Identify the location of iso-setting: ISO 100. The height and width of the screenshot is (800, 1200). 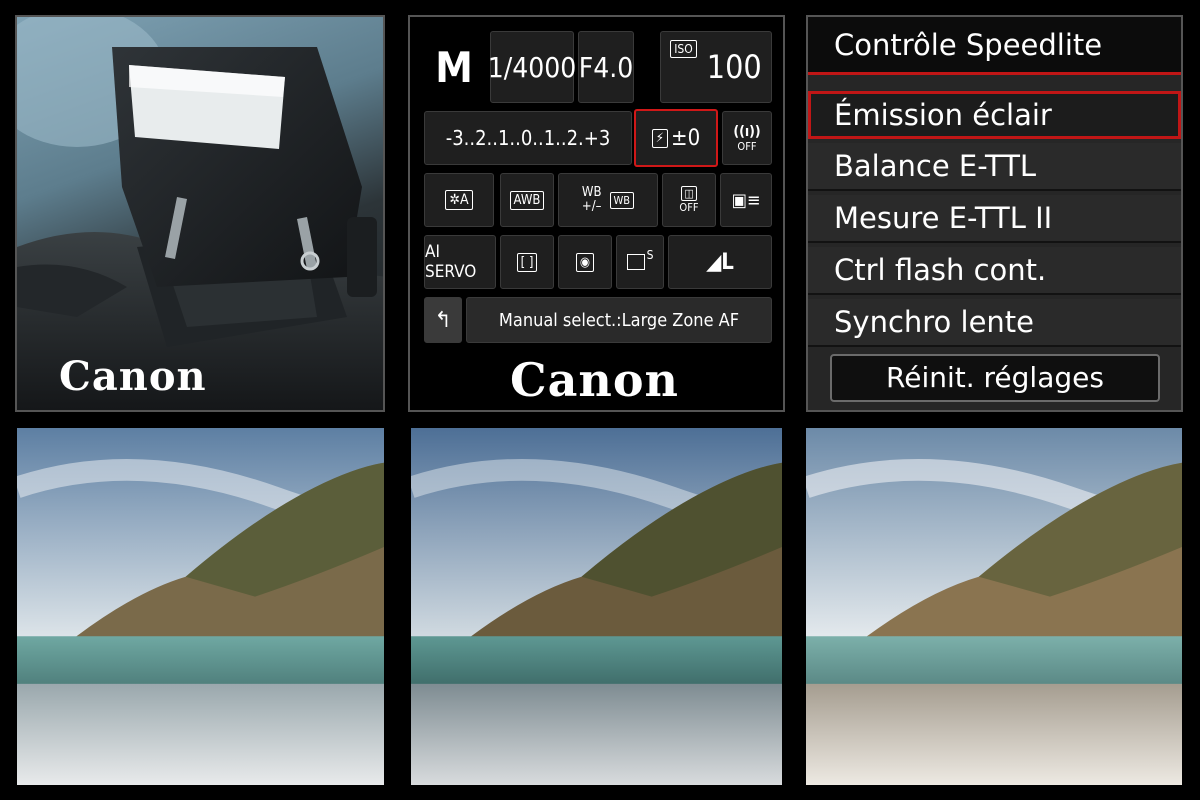
(716, 67).